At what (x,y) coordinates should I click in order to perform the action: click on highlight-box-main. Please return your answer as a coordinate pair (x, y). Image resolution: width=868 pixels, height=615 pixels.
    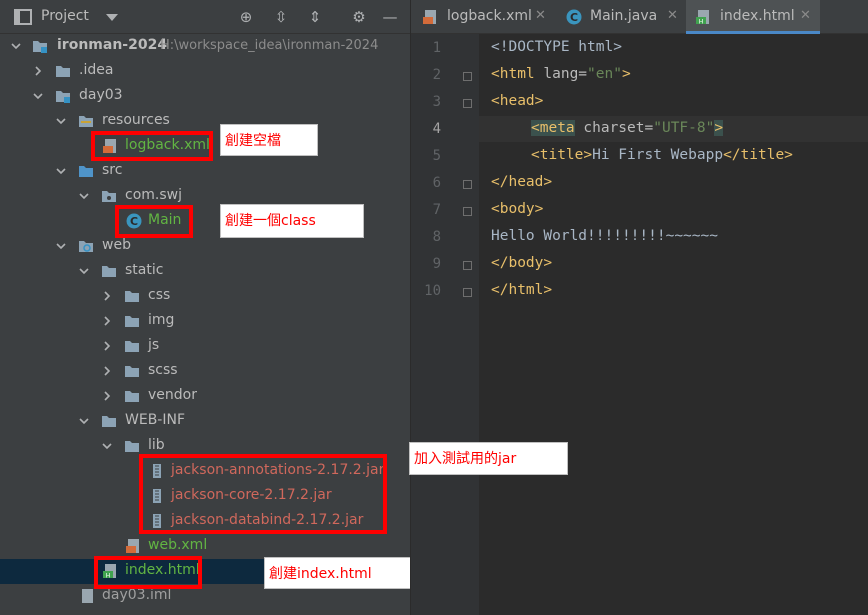
    Looking at the image, I should click on (154, 221).